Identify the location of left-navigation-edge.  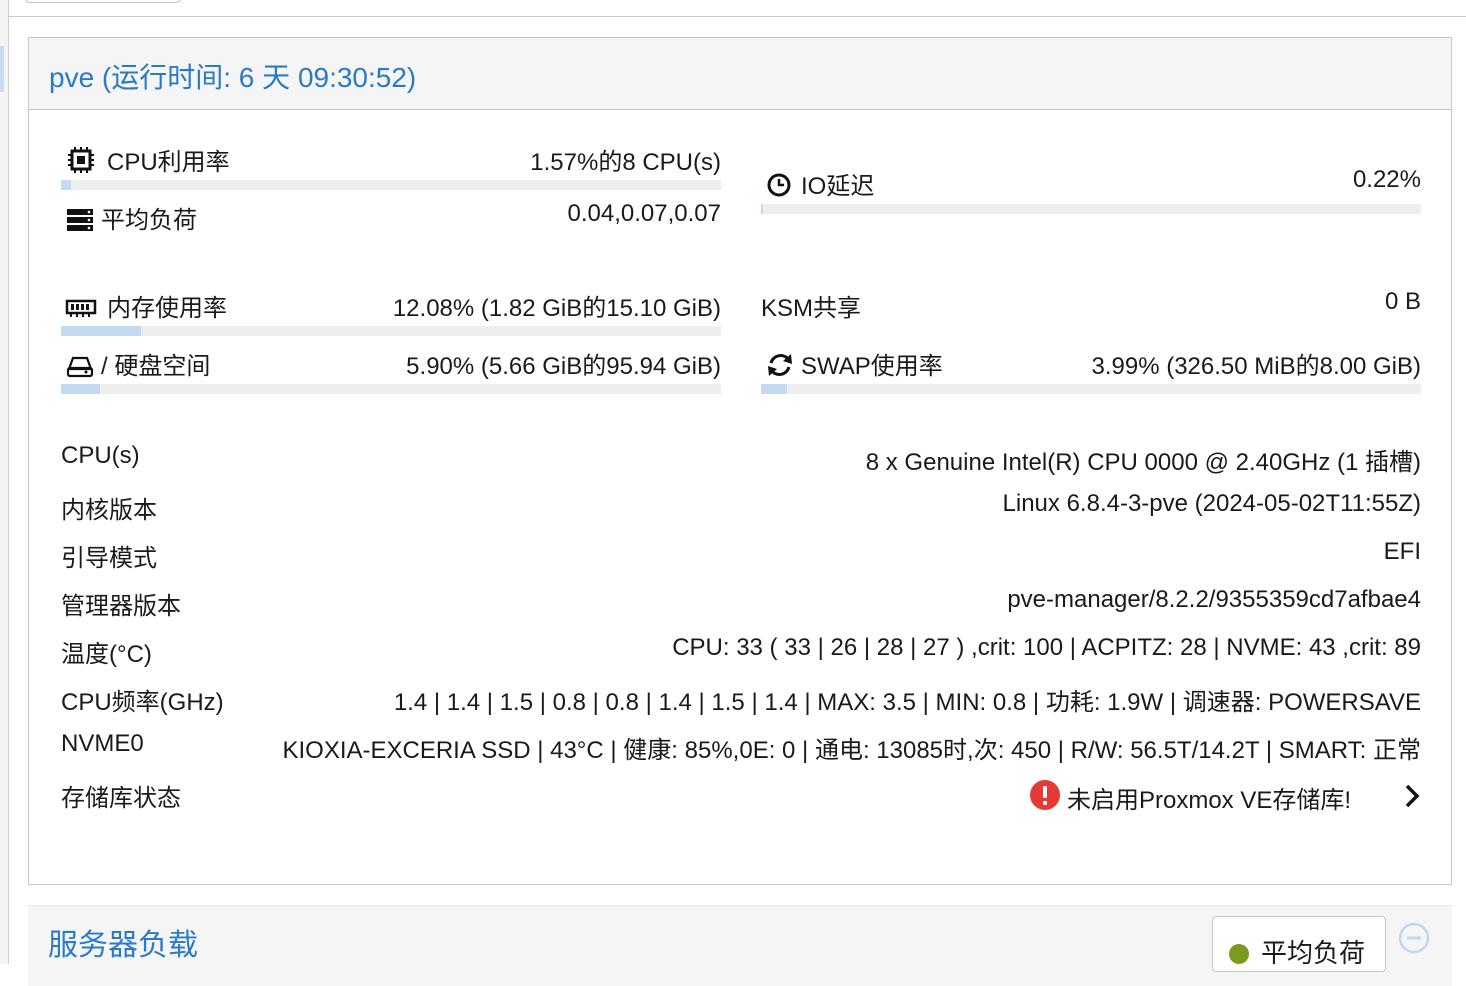
(4, 482).